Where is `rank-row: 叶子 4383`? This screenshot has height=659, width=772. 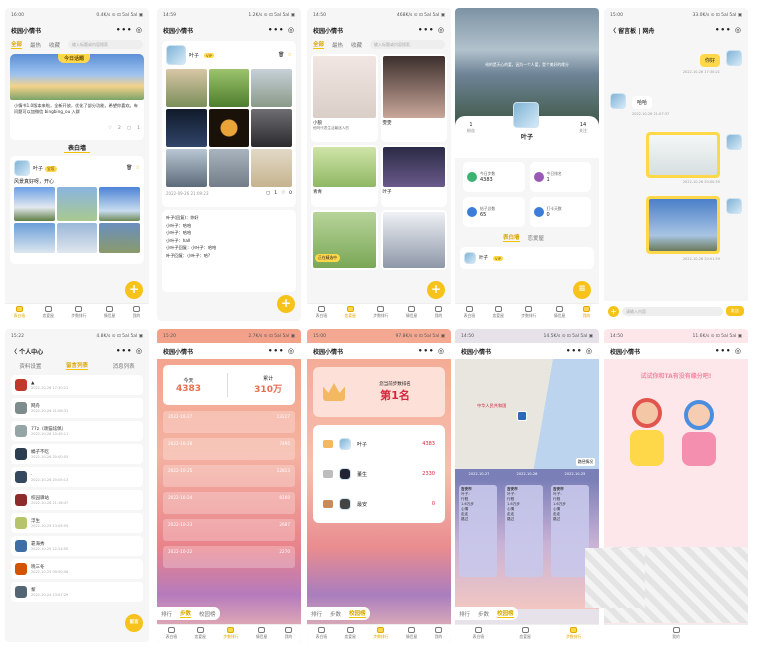
rank-row: 叶子 4383 is located at coordinates (379, 444).